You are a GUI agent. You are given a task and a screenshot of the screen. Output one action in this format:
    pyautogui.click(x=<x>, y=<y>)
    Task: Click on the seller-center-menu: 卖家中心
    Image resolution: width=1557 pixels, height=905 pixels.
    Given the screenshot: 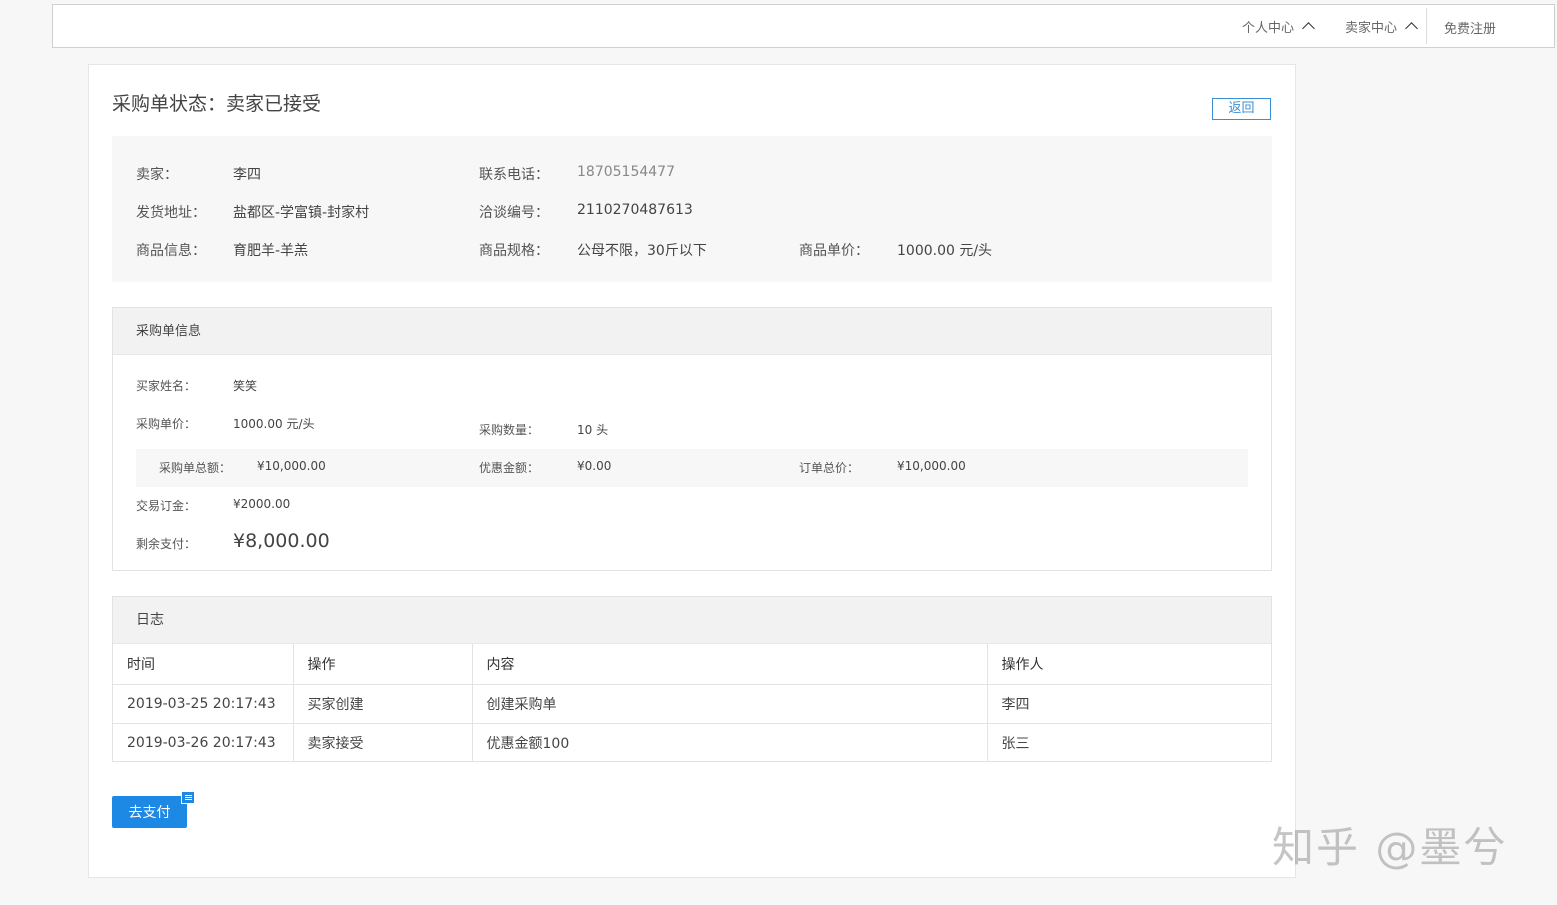 What is the action you would take?
    pyautogui.click(x=1381, y=26)
    